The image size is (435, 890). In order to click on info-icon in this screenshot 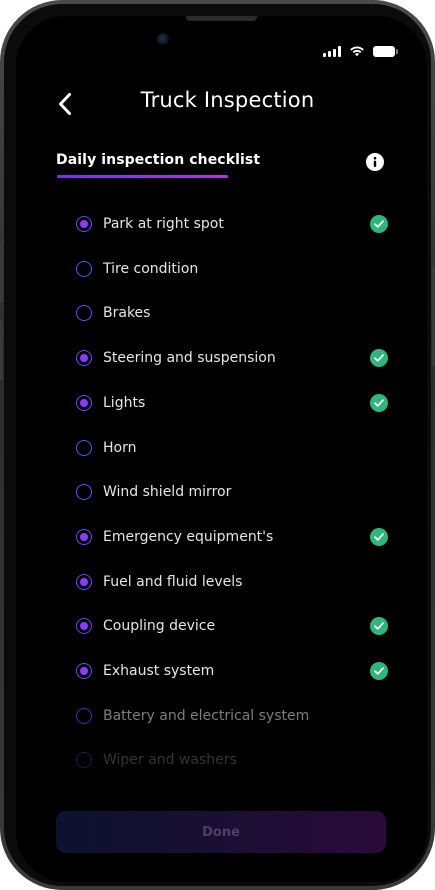, I will do `click(375, 162)`.